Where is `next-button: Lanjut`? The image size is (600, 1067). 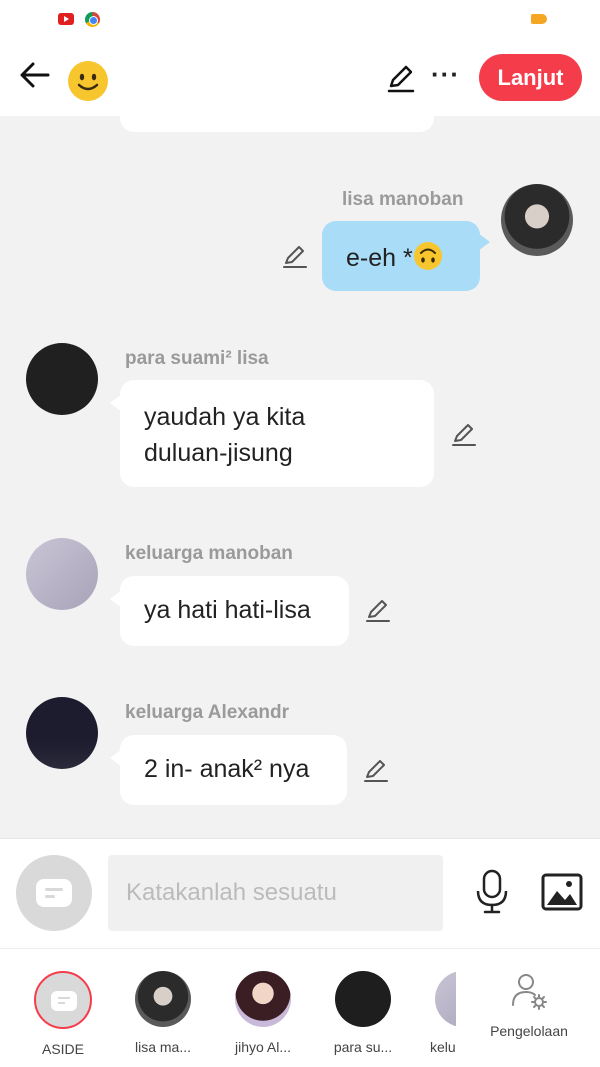 next-button: Lanjut is located at coordinates (530, 77).